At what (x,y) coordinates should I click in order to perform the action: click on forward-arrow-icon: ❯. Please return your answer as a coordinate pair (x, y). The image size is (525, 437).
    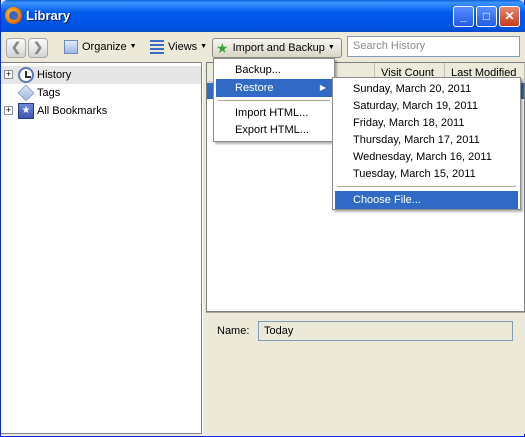
    Looking at the image, I should click on (38, 47).